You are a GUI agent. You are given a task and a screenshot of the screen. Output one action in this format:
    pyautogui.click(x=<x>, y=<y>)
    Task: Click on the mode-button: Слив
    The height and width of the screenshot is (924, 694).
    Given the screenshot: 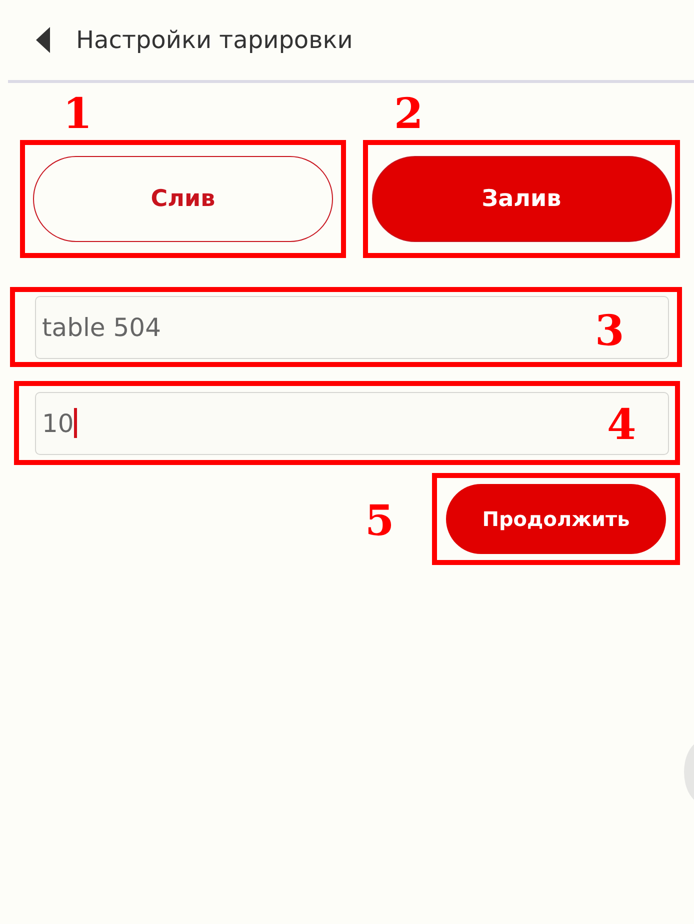 What is the action you would take?
    pyautogui.click(x=183, y=199)
    